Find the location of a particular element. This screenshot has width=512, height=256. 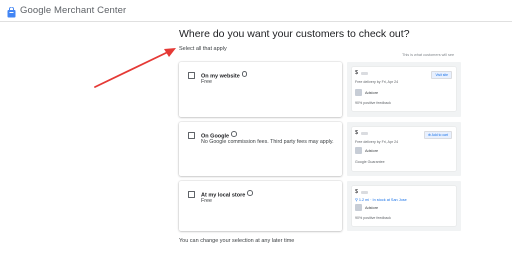

preview-location: 1.2 mi · In stock at San Jose is located at coordinates (382, 200).